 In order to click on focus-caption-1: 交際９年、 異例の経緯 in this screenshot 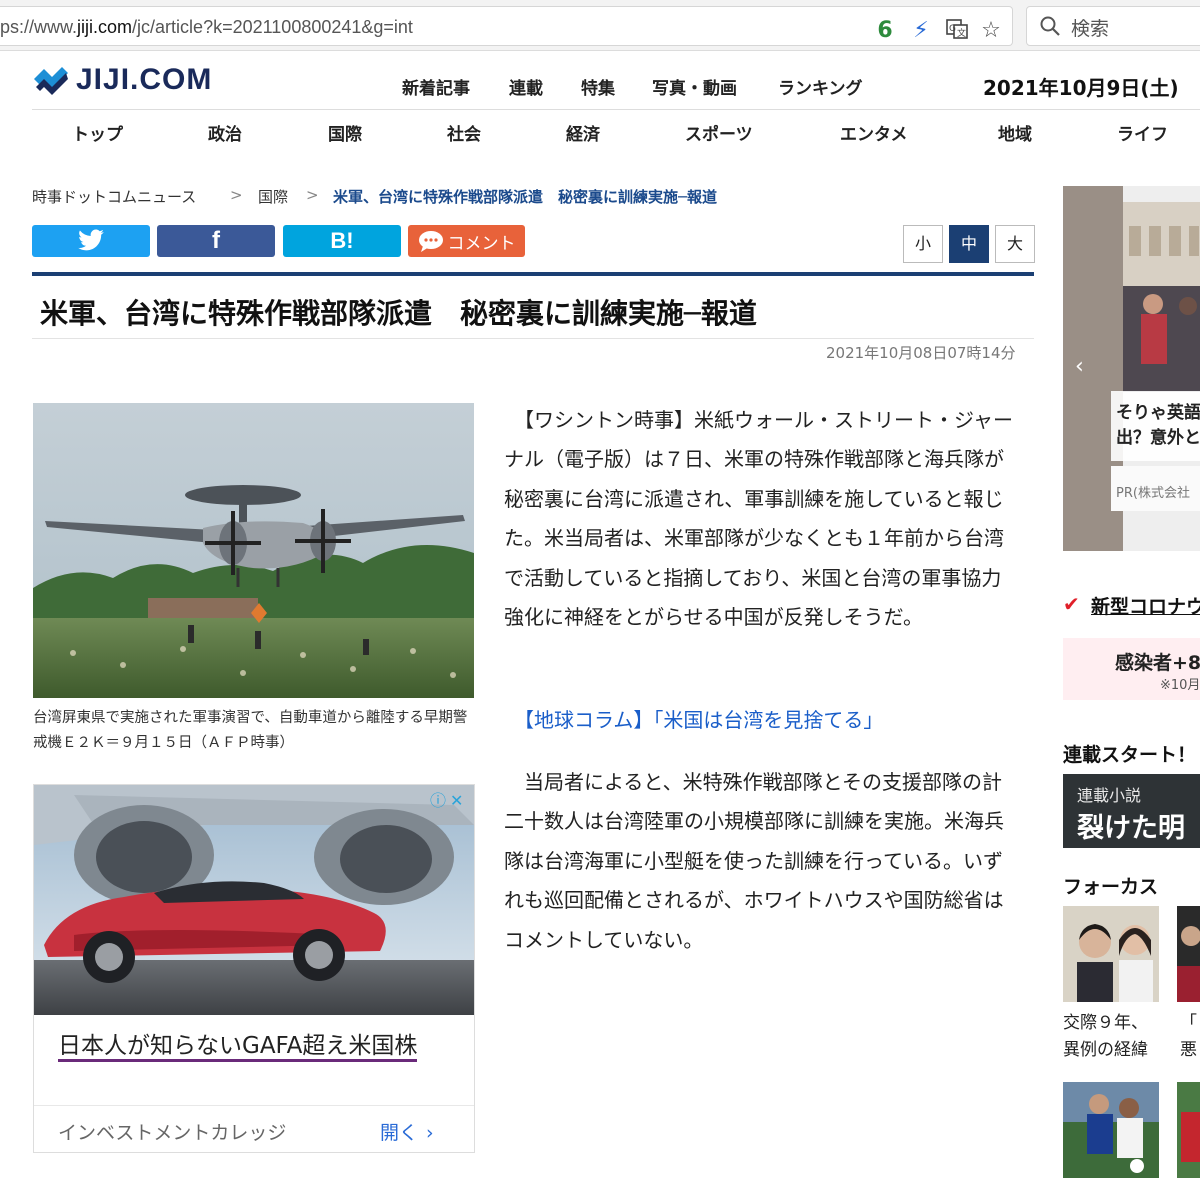, I will do `click(1105, 1037)`.